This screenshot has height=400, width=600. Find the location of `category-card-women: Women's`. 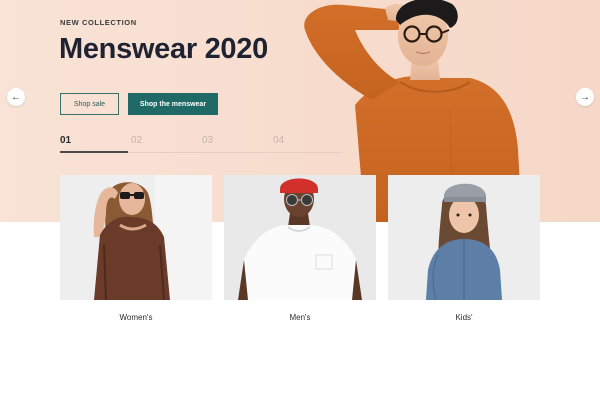

category-card-women: Women's is located at coordinates (136, 248).